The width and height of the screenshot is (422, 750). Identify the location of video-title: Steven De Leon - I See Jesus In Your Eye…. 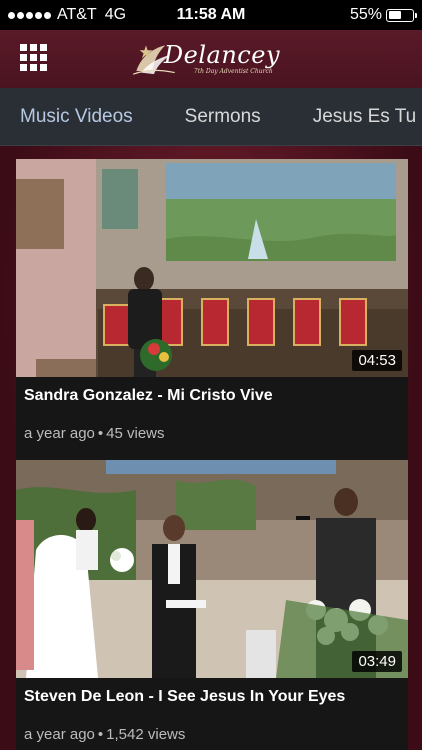
(212, 695).